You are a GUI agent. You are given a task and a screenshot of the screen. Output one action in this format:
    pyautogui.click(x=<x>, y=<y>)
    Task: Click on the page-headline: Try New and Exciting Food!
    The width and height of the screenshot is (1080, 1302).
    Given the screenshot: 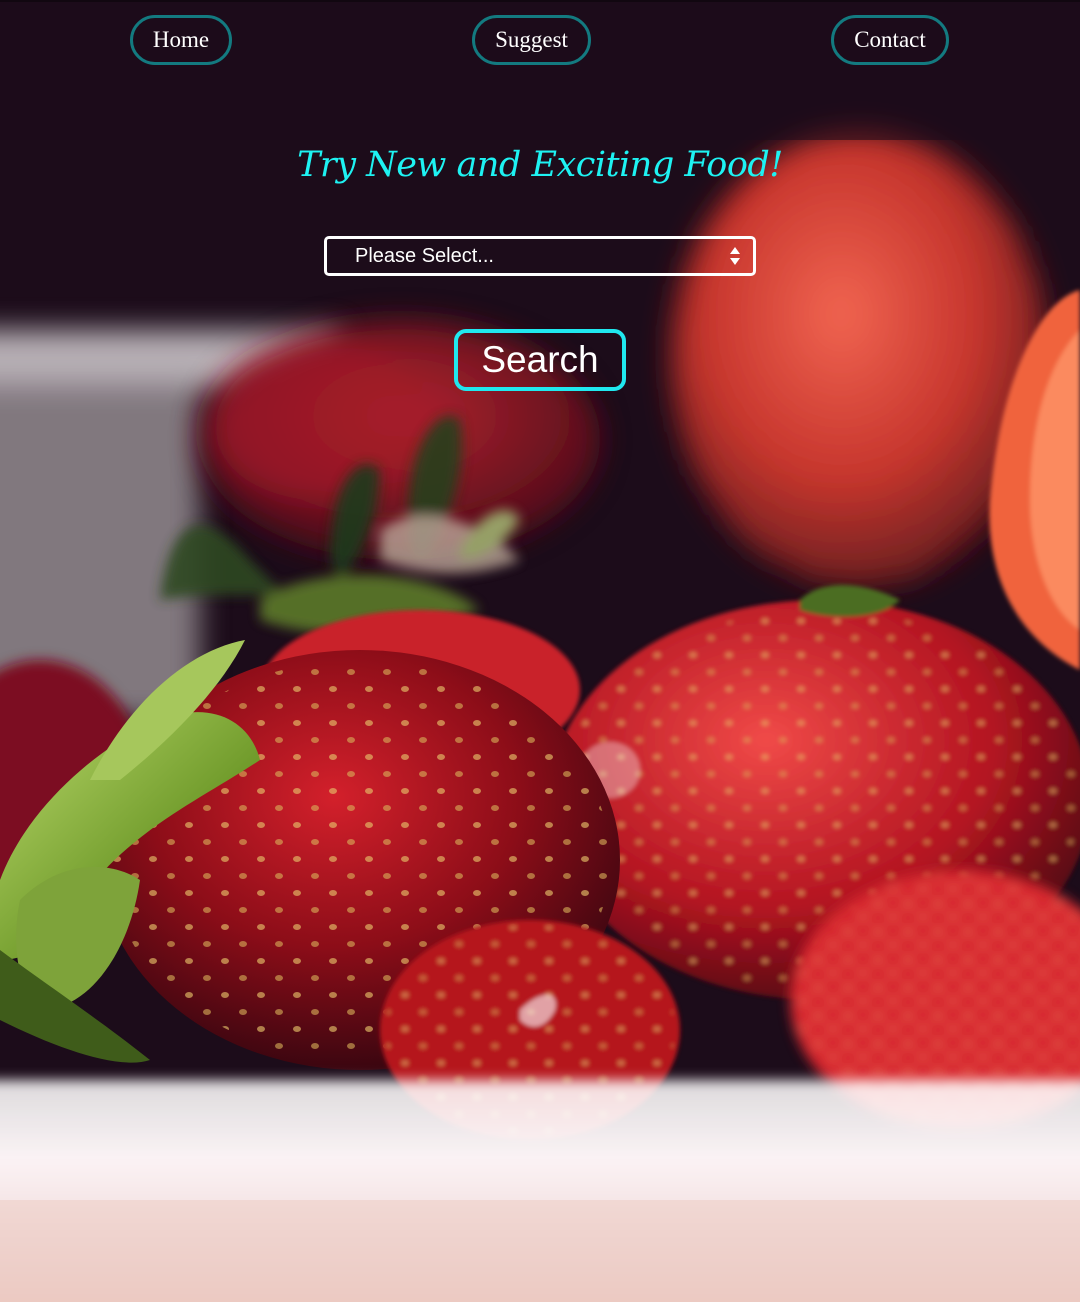 What is the action you would take?
    pyautogui.click(x=540, y=165)
    